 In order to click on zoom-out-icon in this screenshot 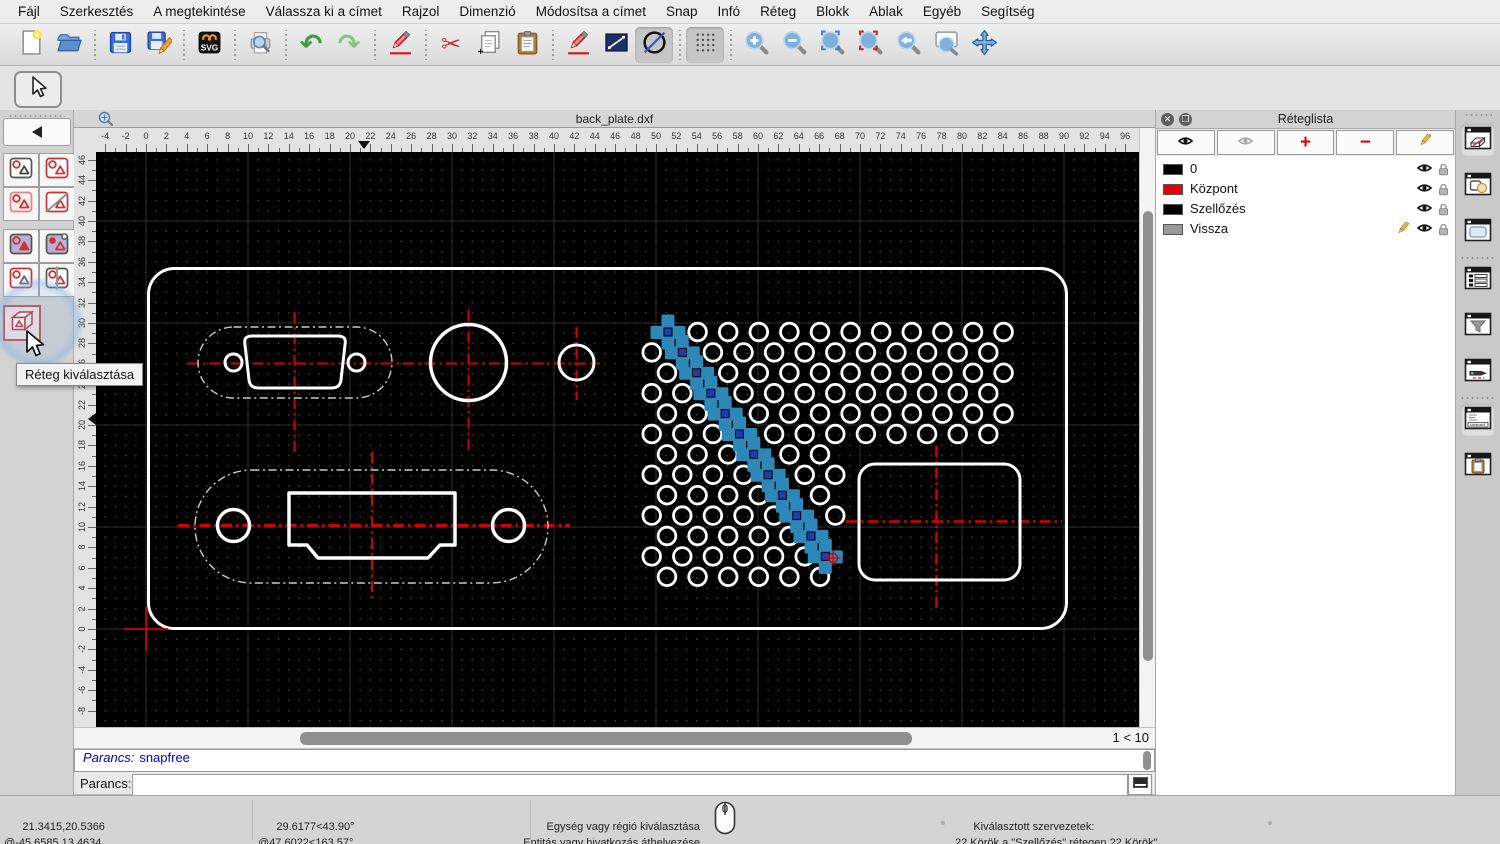, I will do `click(794, 45)`.